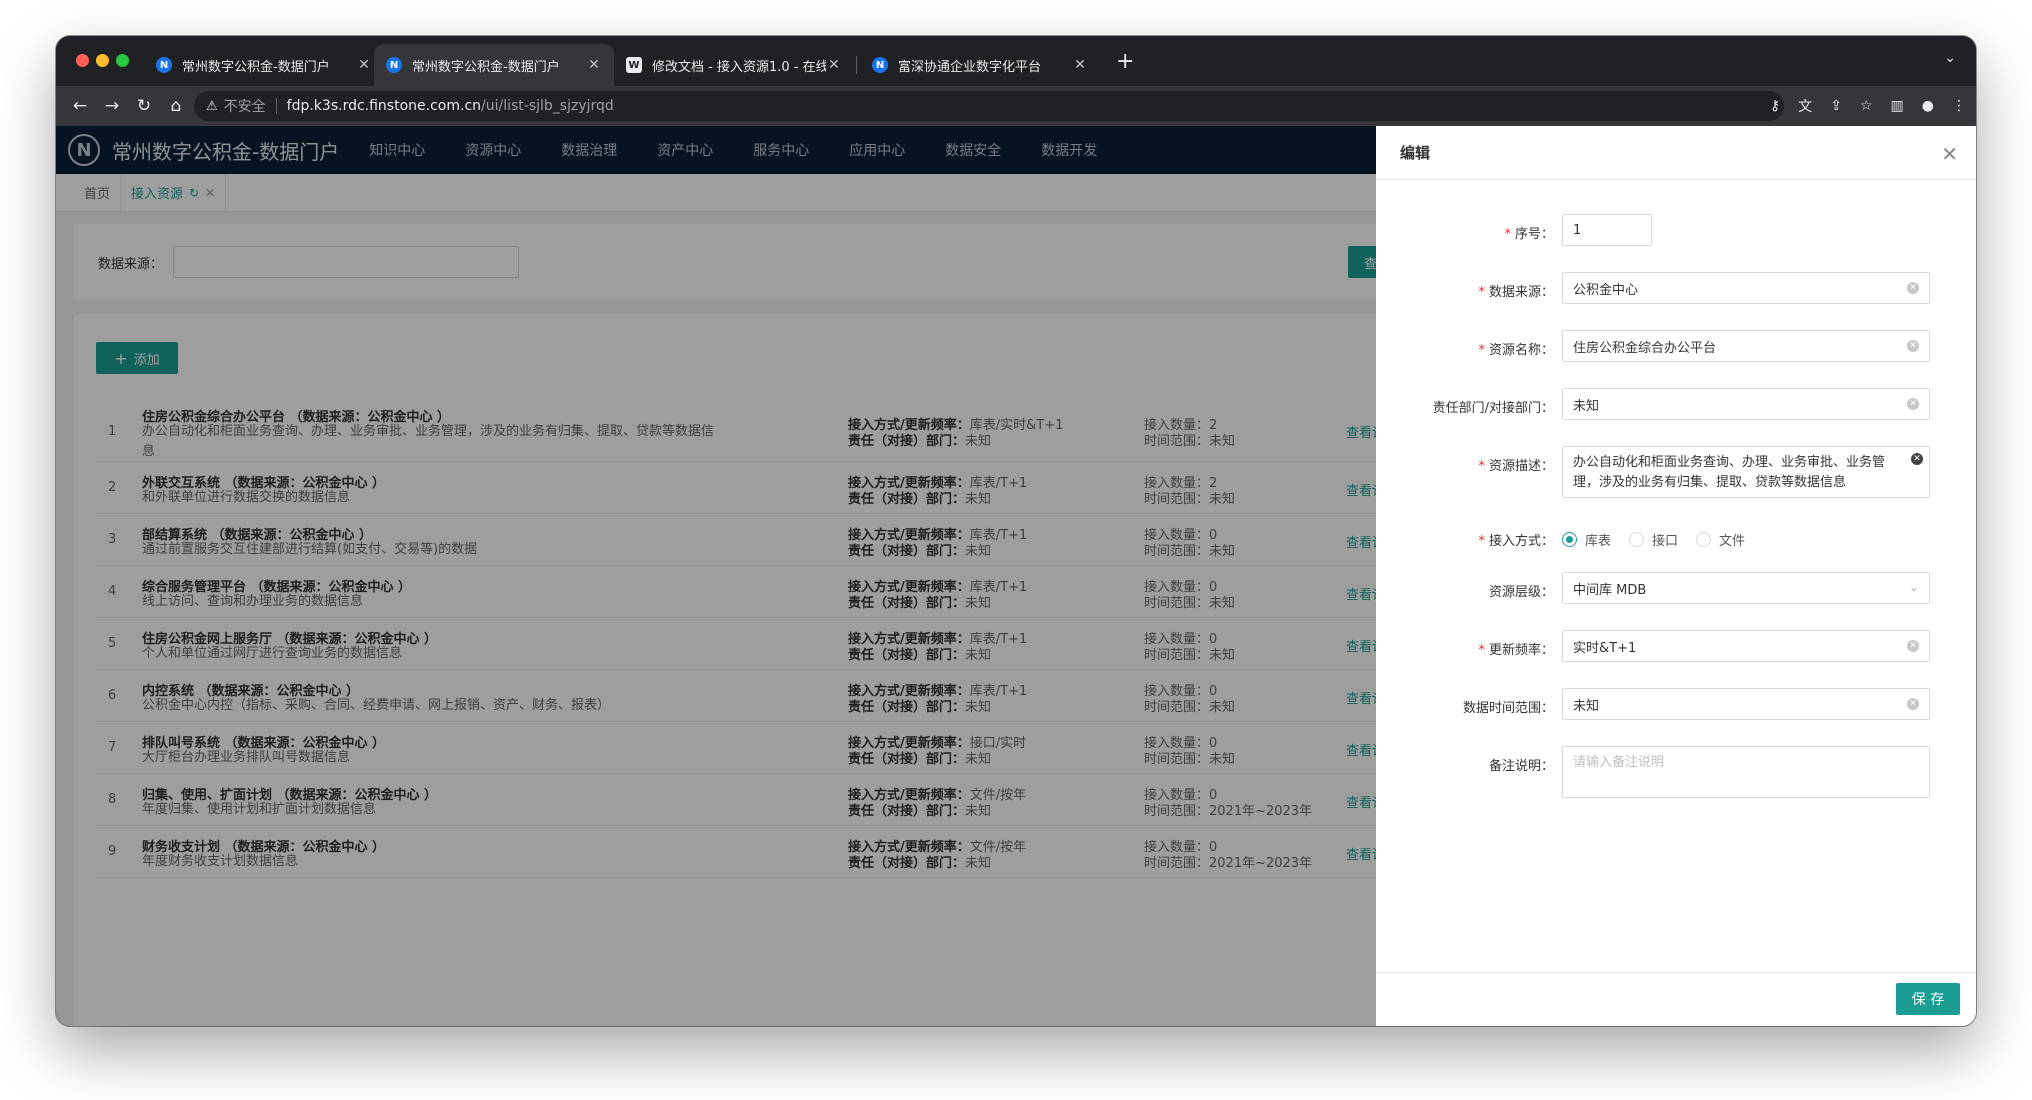 This screenshot has width=2032, height=1100. I want to click on toolbar-actions: ⚷ 文 ⇪ ☆ ▥ ● ⋮, so click(1868, 106).